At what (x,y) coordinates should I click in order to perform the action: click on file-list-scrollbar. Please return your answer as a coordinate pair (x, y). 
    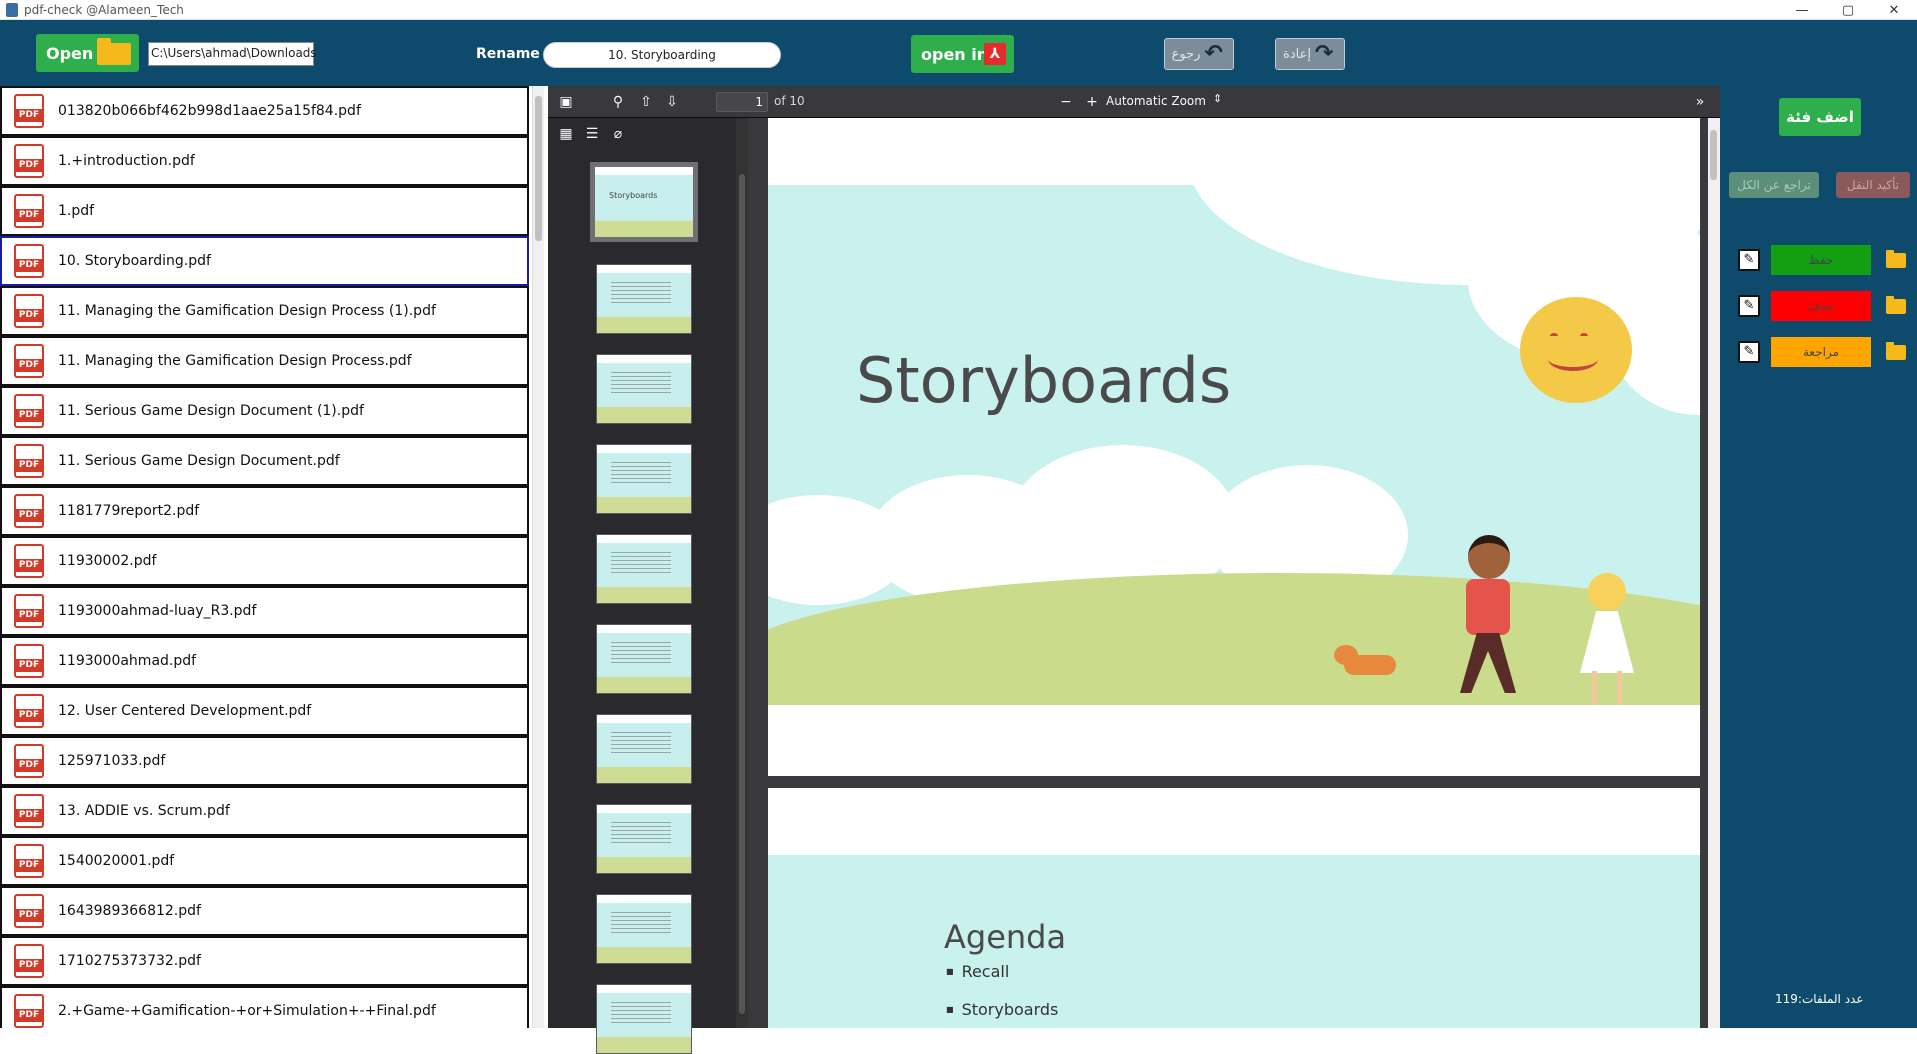
    Looking at the image, I should click on (538, 557).